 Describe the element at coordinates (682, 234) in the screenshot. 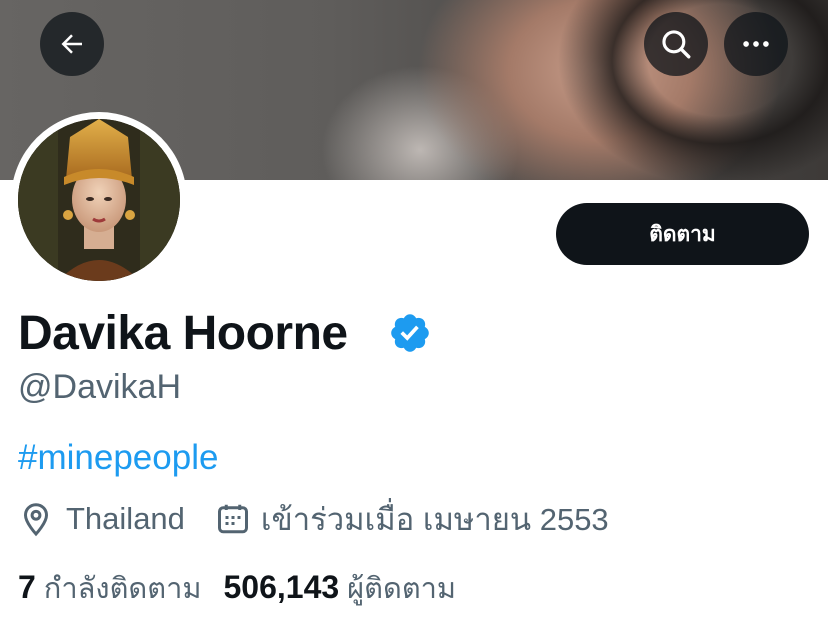

I see `follow-button: ติดตาม` at that location.